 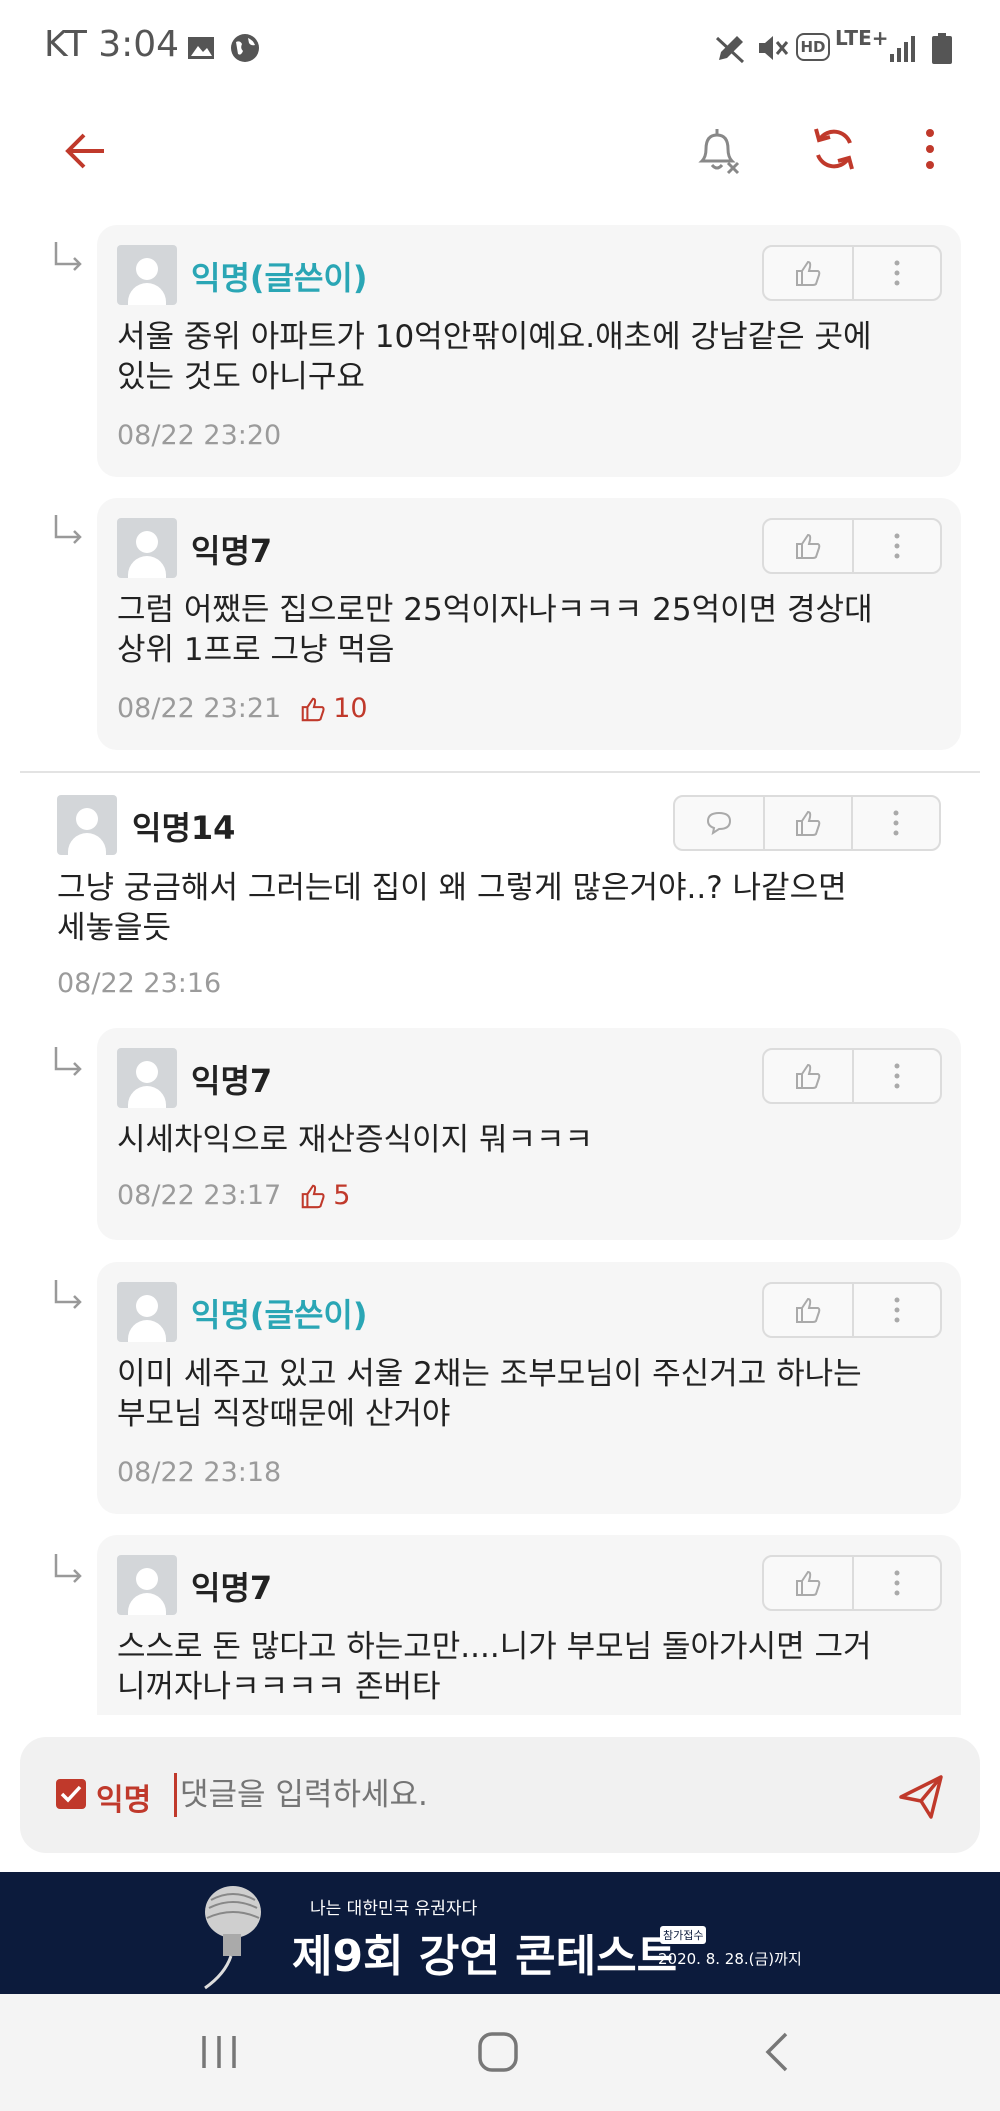 What do you see at coordinates (279, 278) in the screenshot?
I see `author-name: 익명(글쓴이)` at bounding box center [279, 278].